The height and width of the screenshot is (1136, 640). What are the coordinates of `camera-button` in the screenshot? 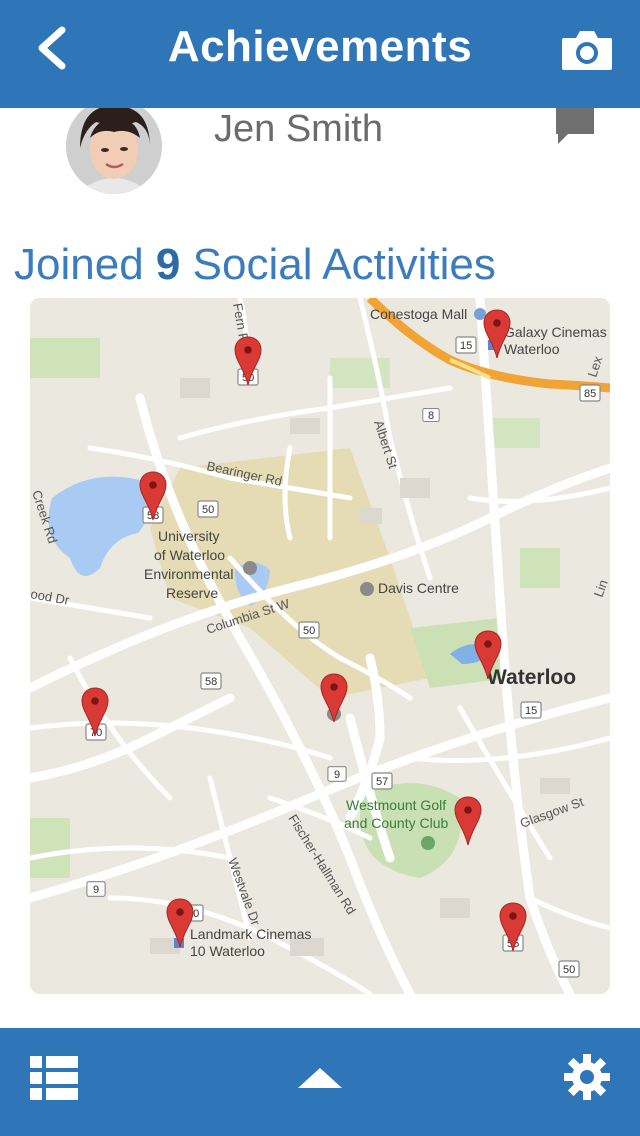 It's located at (587, 50).